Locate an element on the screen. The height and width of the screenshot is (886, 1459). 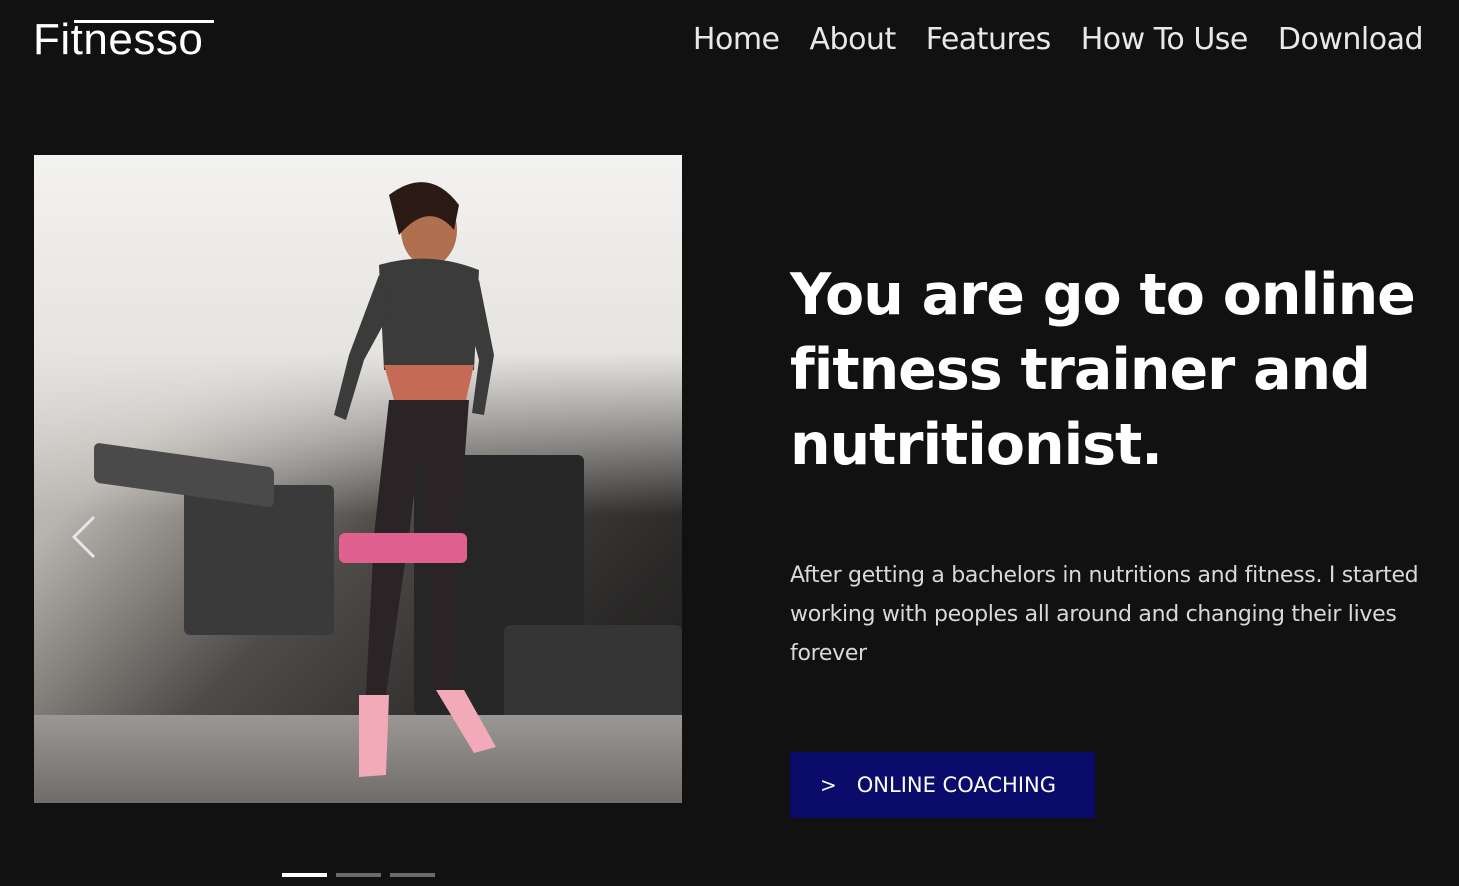
nav-about: About is located at coordinates (853, 40).